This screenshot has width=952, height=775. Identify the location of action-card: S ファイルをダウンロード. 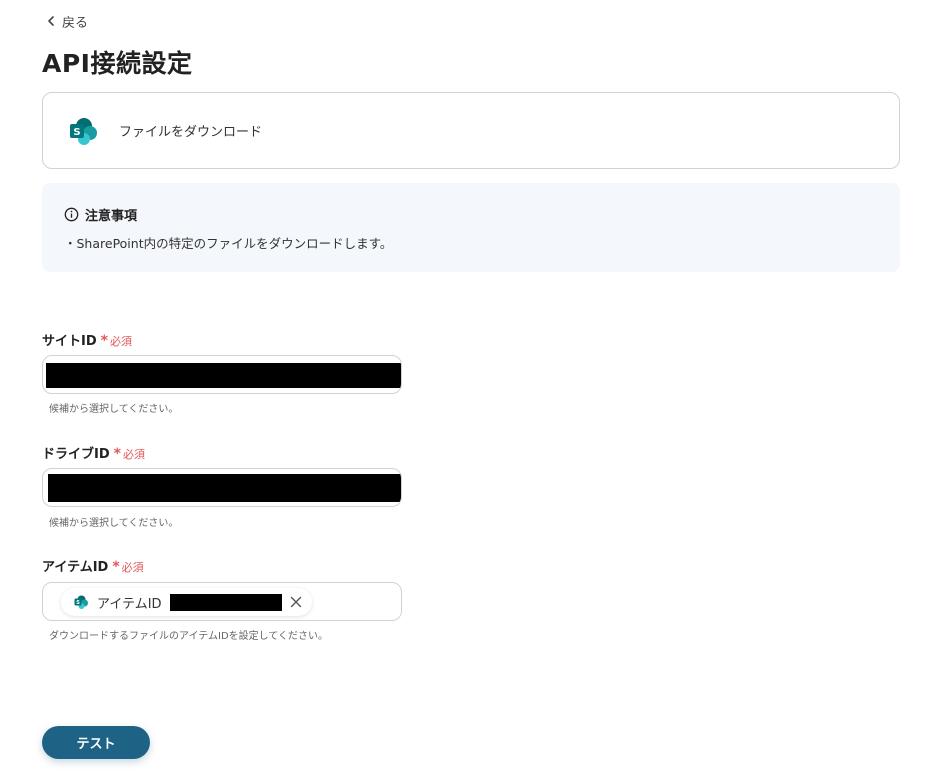
(471, 130).